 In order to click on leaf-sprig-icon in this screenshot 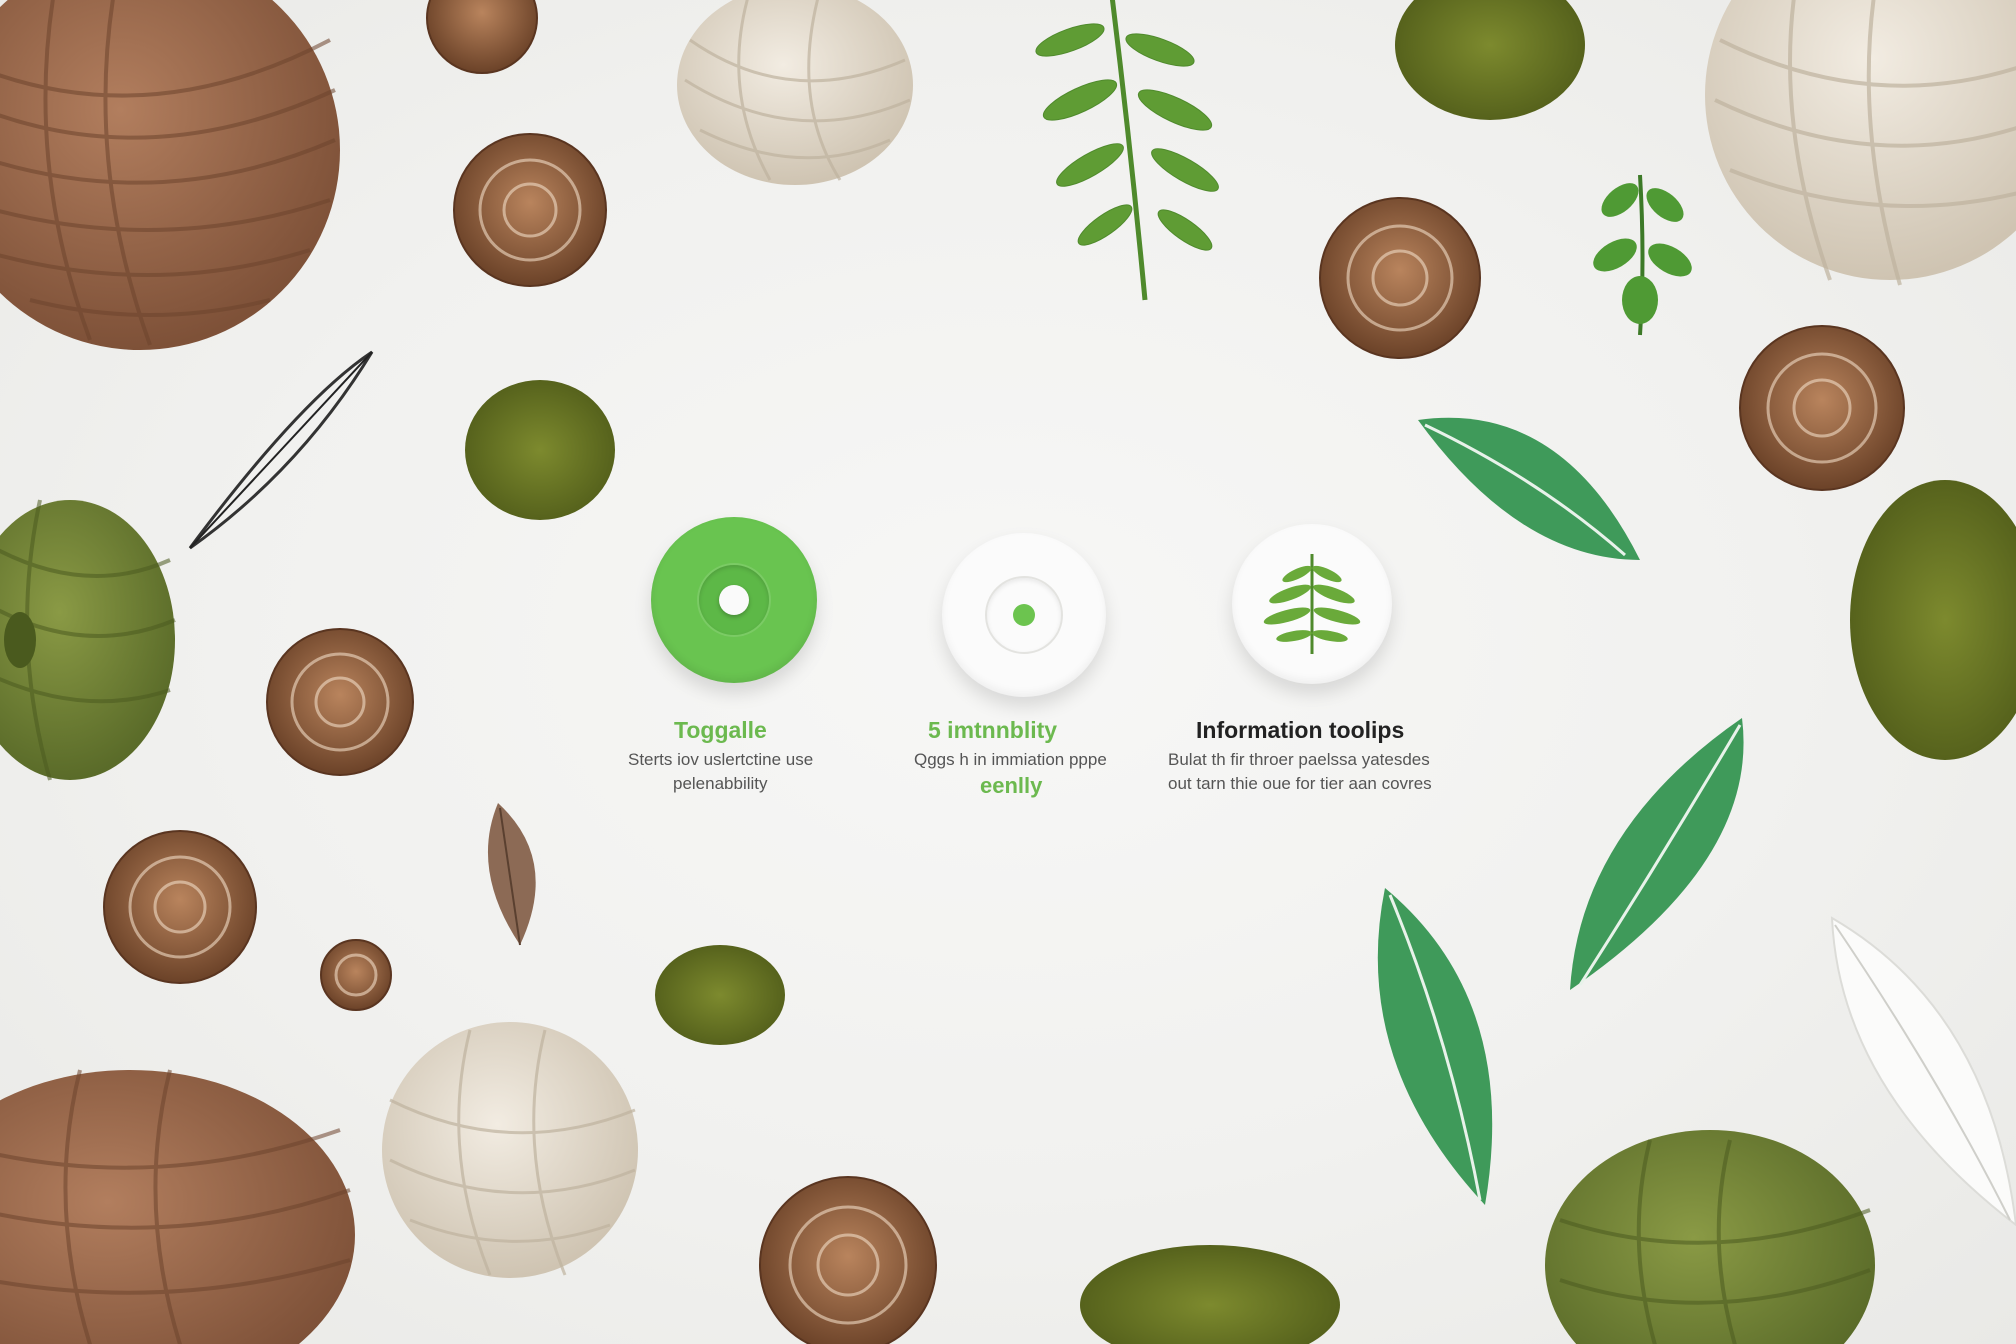, I will do `click(1642, 255)`.